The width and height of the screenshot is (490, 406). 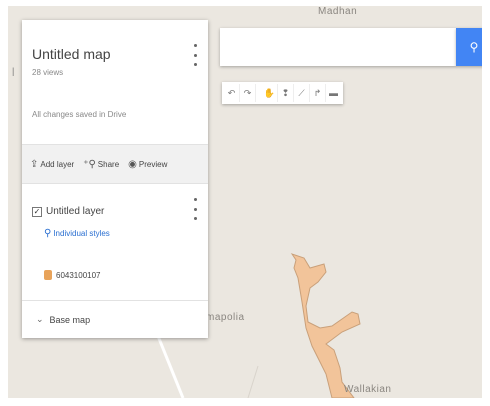 What do you see at coordinates (48, 275) in the screenshot?
I see `polygon-icon` at bounding box center [48, 275].